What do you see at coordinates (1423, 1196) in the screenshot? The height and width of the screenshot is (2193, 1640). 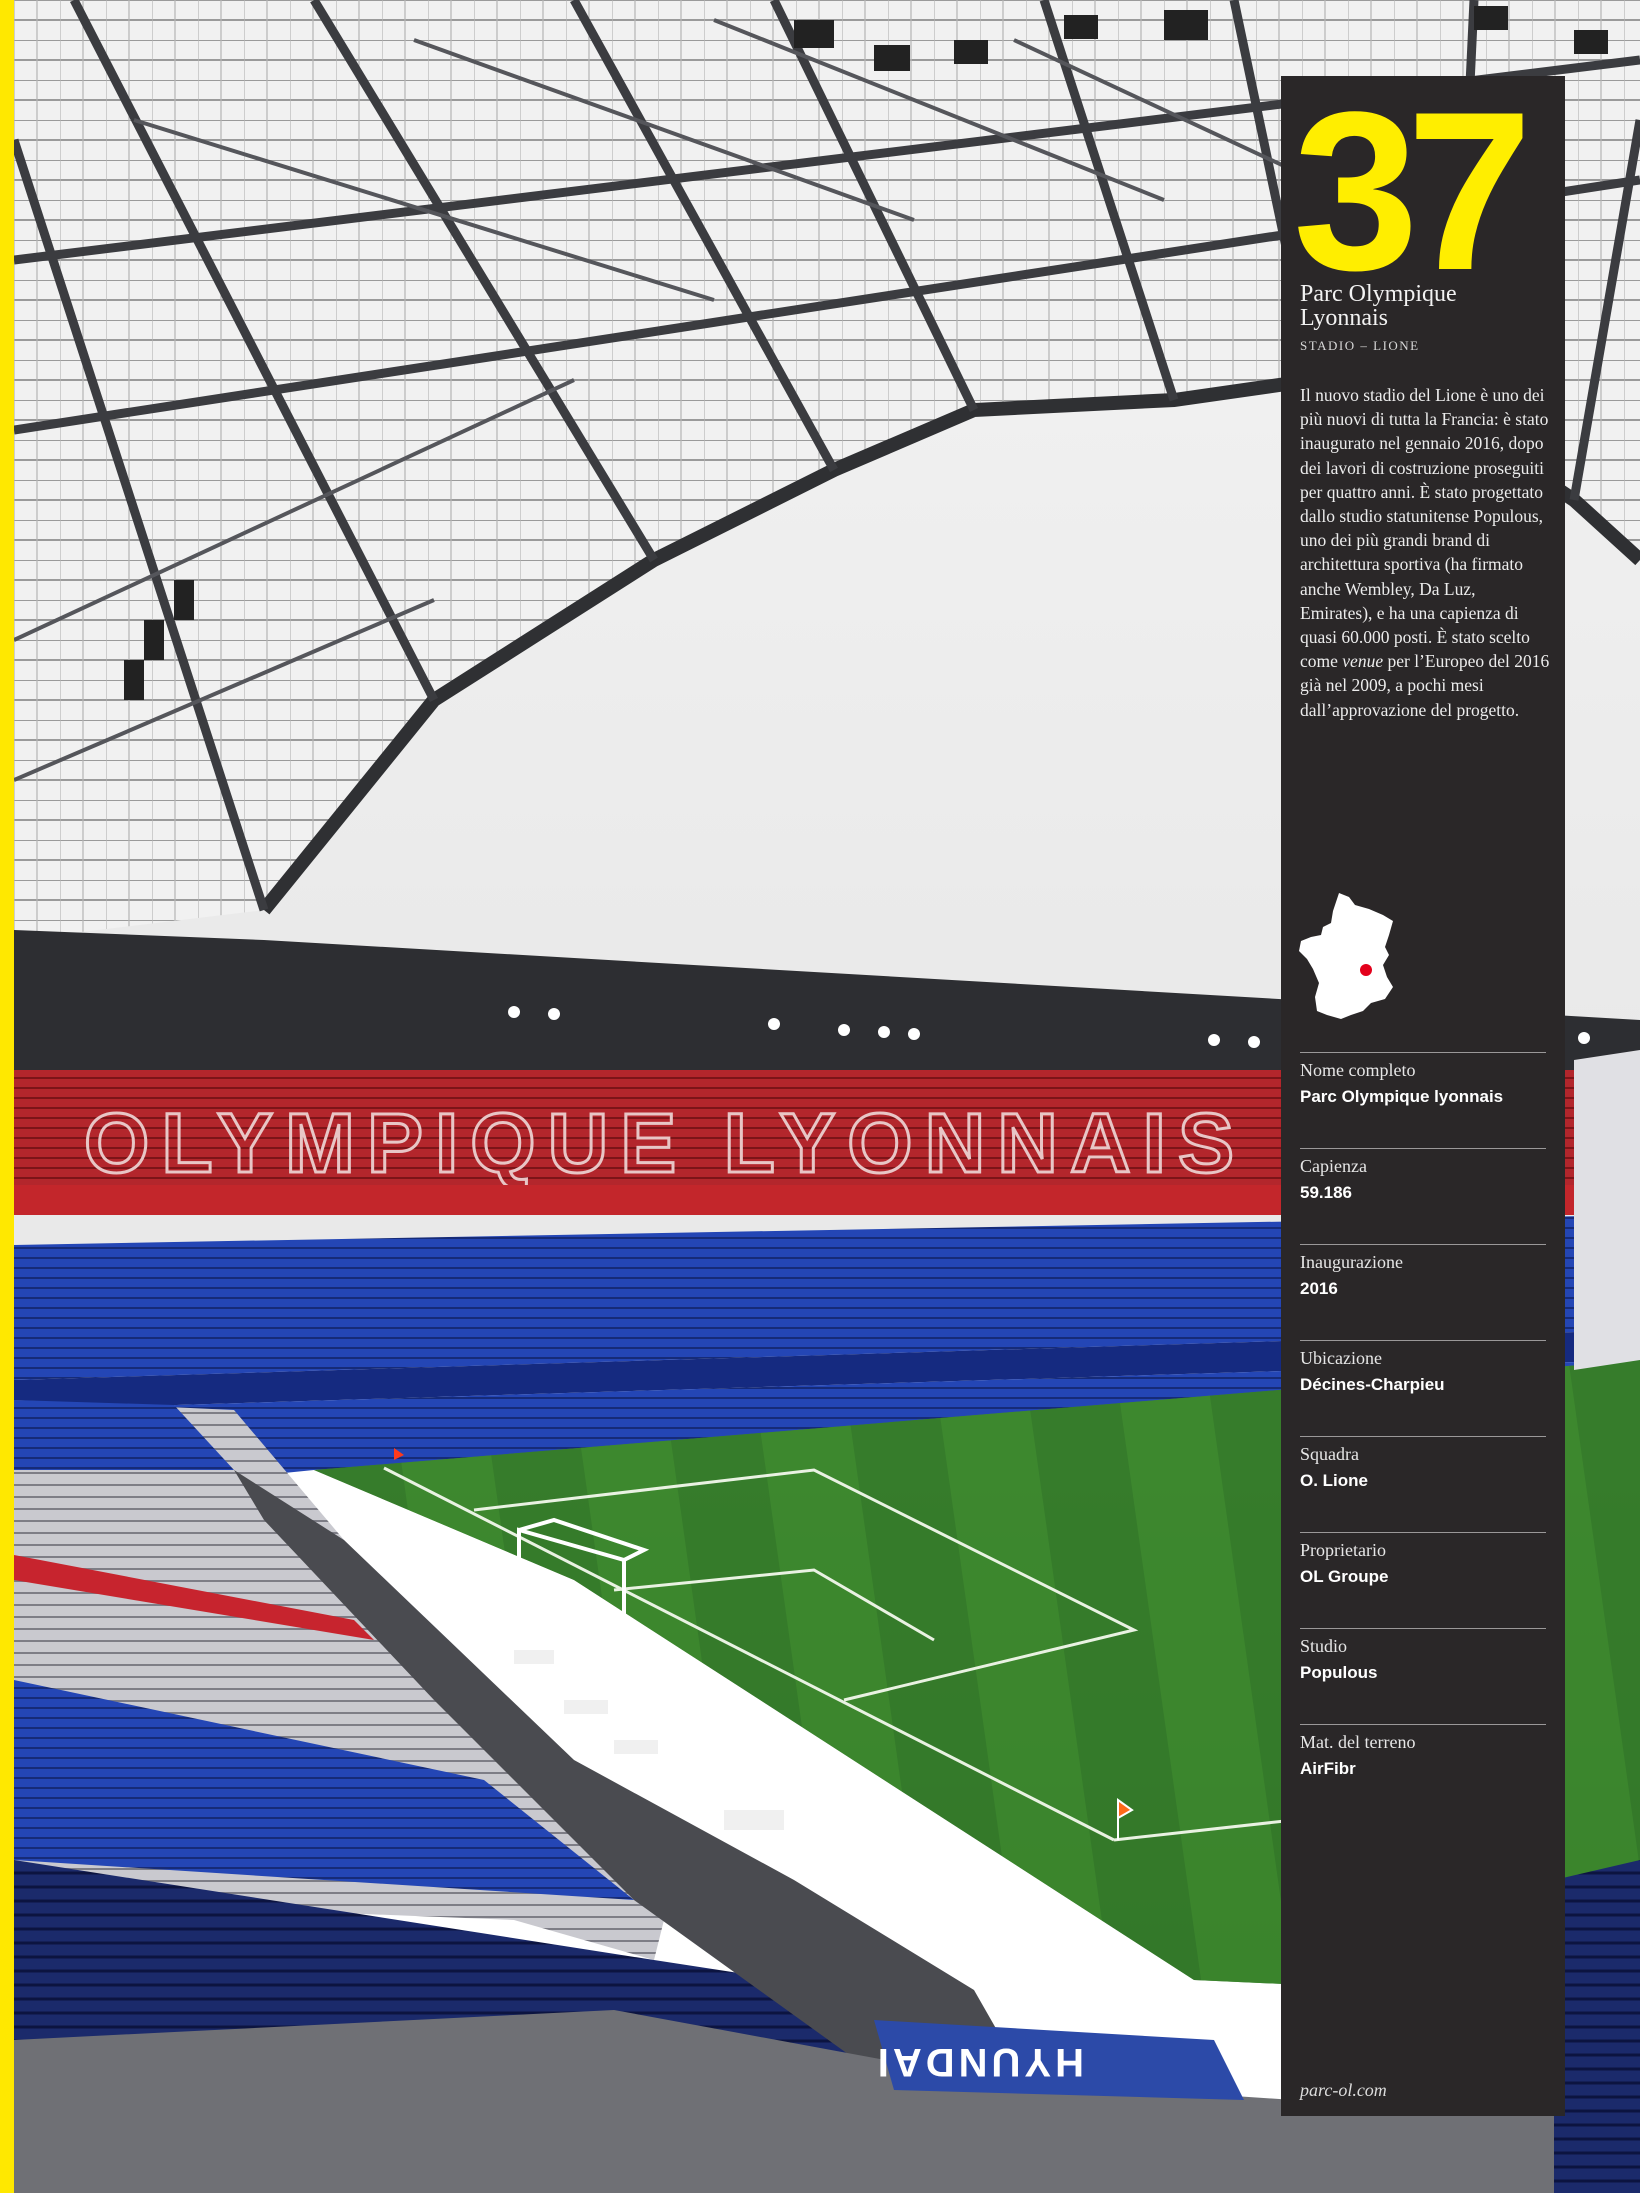 I see `fact-capacity: Capienza 59.186` at bounding box center [1423, 1196].